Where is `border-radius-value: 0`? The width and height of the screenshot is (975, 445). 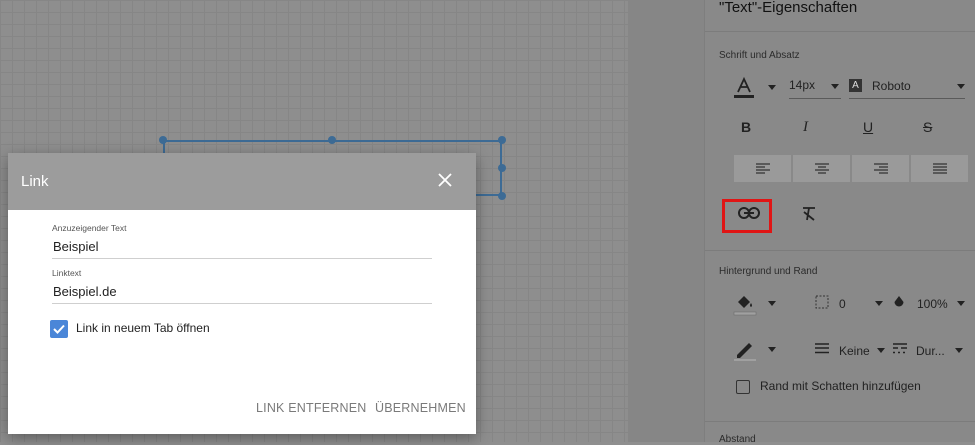
border-radius-value: 0 is located at coordinates (842, 304).